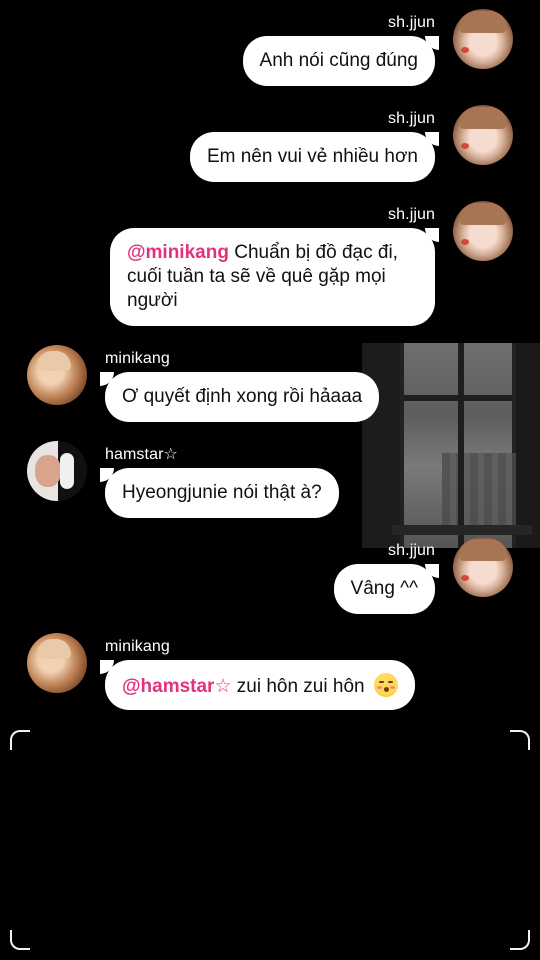  I want to click on avatar-hamstar, so click(57, 471).